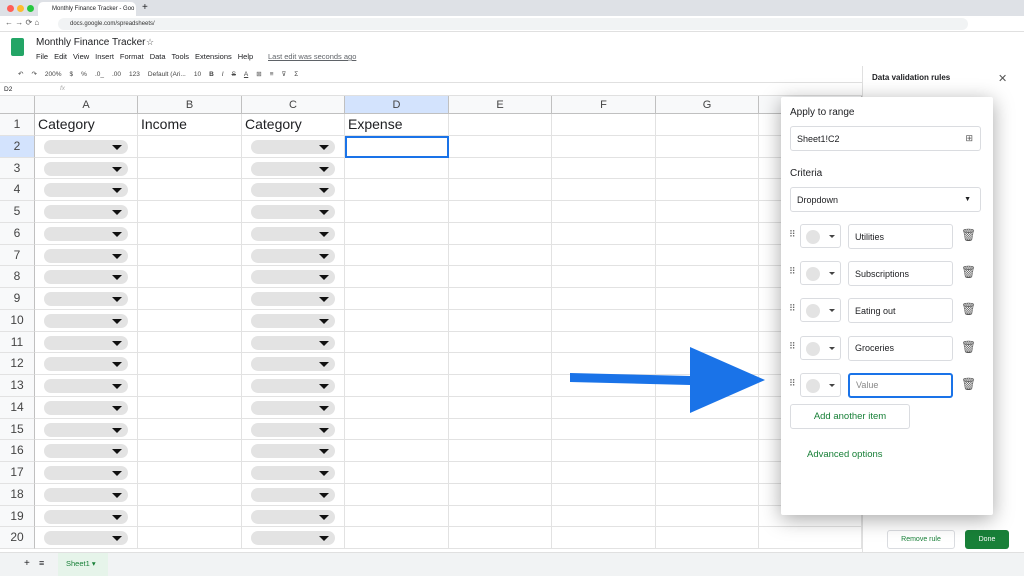 This screenshot has height=576, width=1024. Describe the element at coordinates (190, 364) in the screenshot. I see `cell-B12` at that location.